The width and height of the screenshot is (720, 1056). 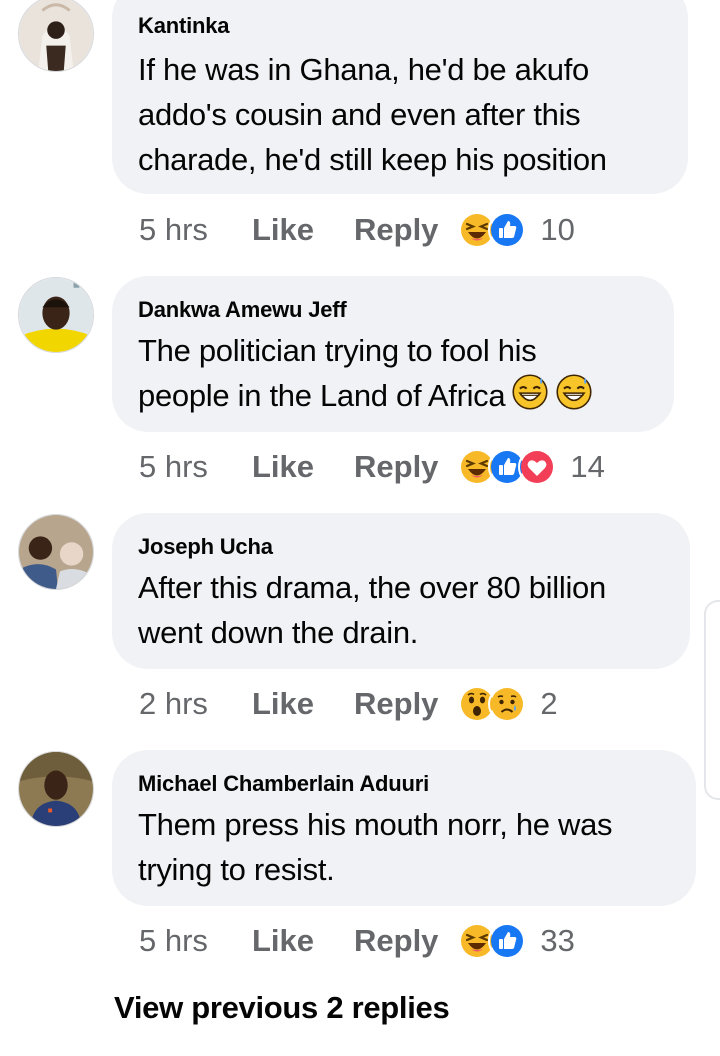 What do you see at coordinates (359, 114) in the screenshot?
I see `comment-line: addo's cousin and even after this` at bounding box center [359, 114].